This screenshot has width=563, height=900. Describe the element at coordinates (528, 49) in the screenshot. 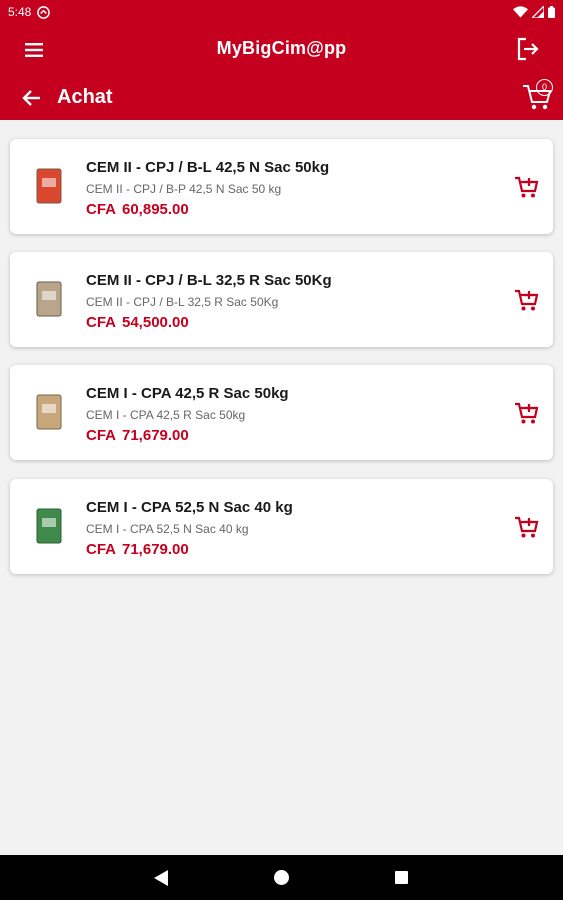

I see `logout-icon` at that location.